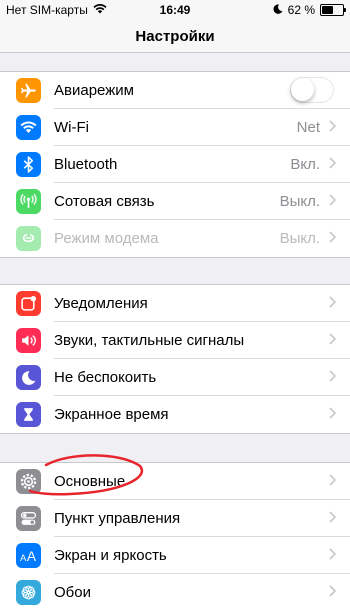 Image resolution: width=350 pixels, height=611 pixels. Describe the element at coordinates (175, 414) in the screenshot. I see `row-screen-time: Экранное время` at that location.